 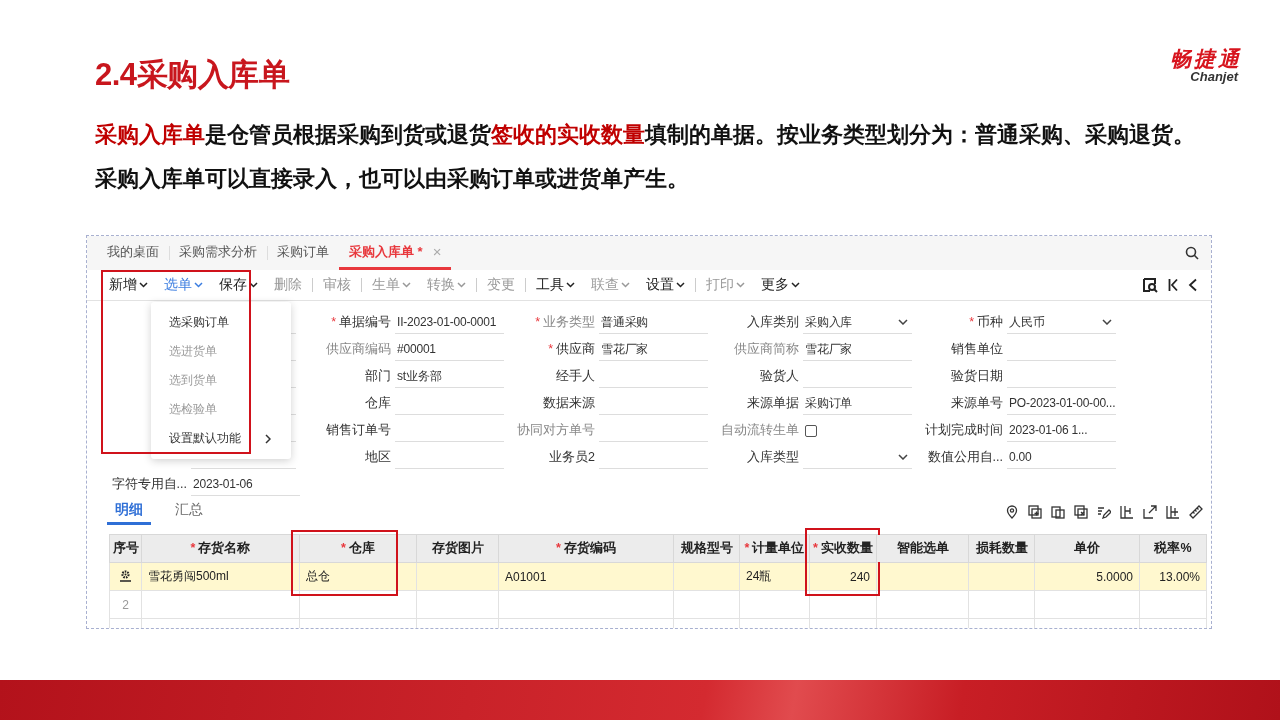 I want to click on column-header: 损耗数量, so click(x=1001, y=548).